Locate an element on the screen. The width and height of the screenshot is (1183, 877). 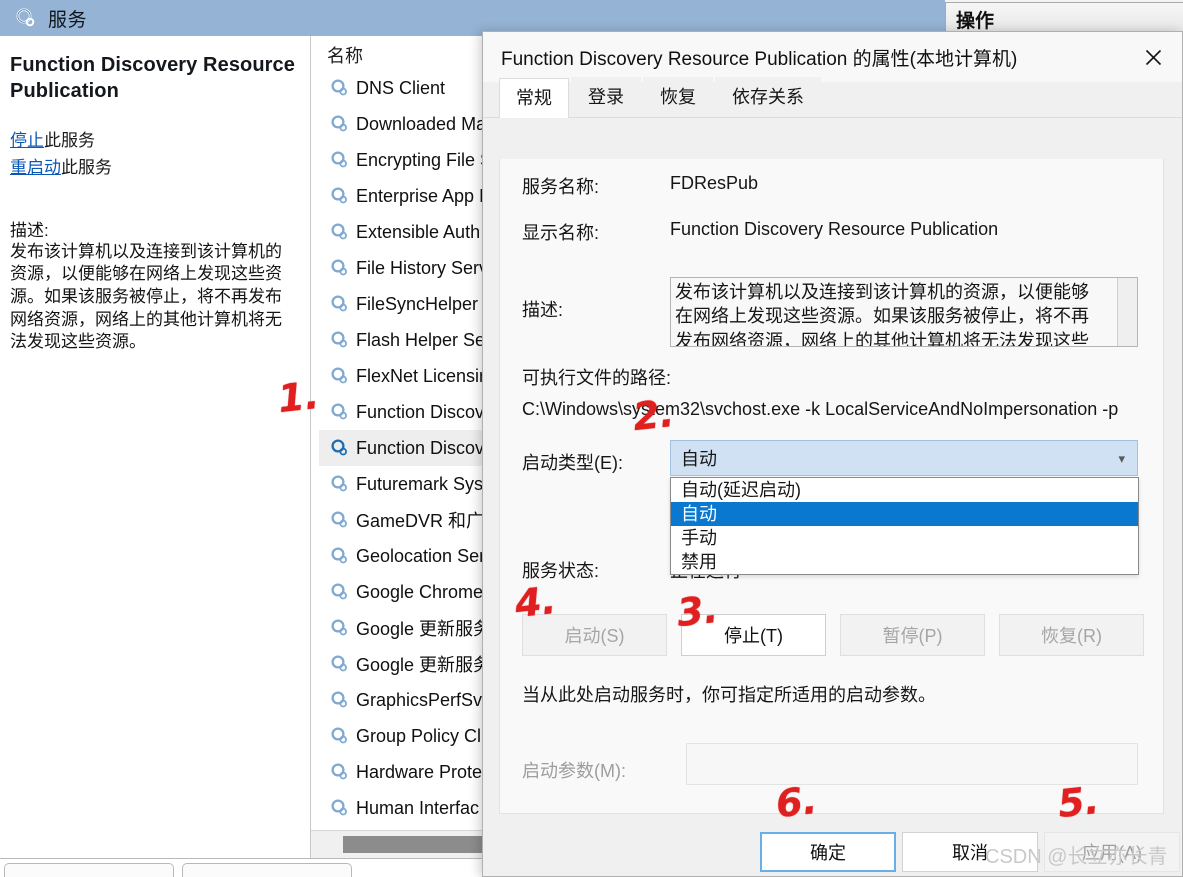
service-action-links: 停止此服务 重启动此服务 is located at coordinates (154, 154).